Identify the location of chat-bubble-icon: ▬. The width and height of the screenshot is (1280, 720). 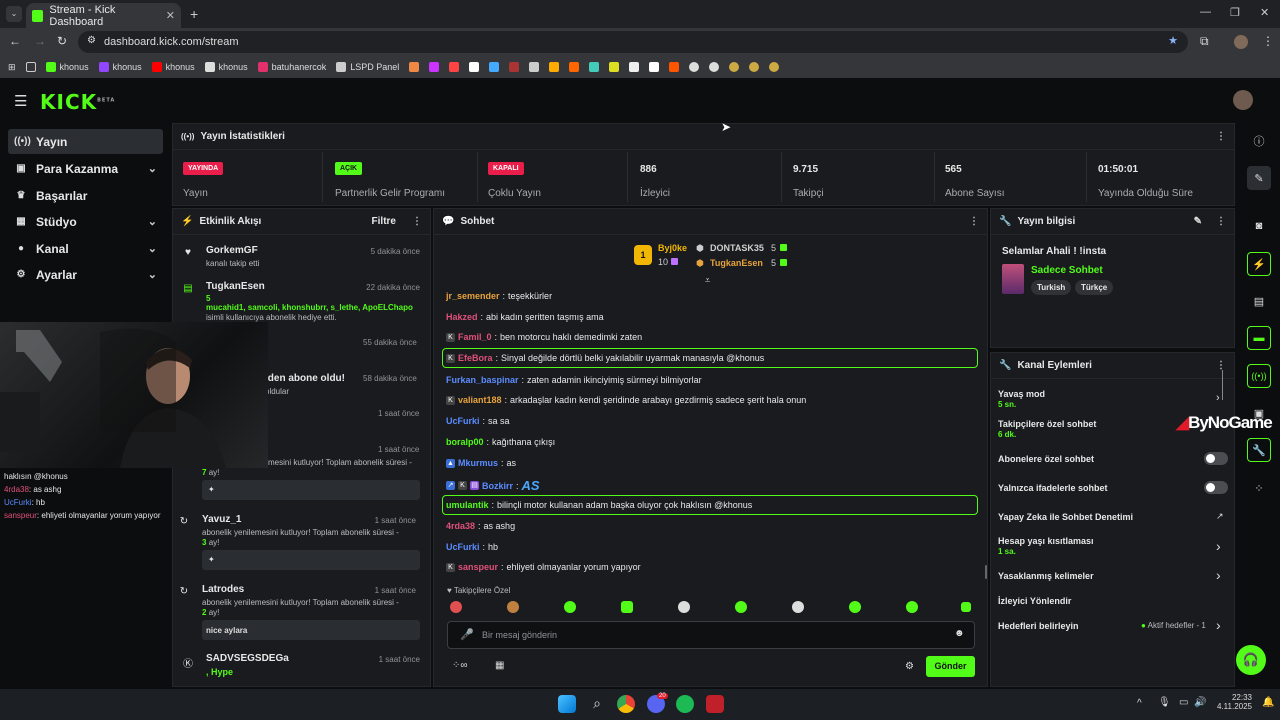
(1259, 338).